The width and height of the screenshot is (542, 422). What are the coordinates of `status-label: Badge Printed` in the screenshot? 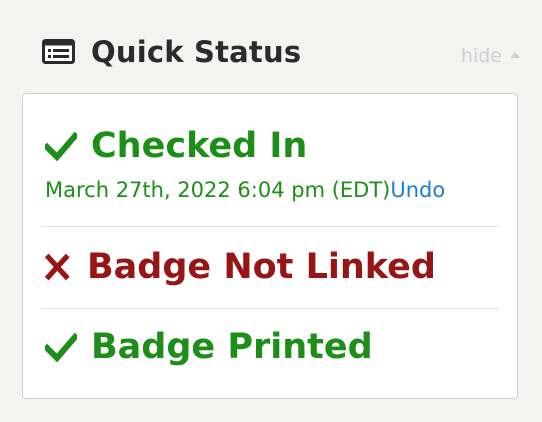 It's located at (232, 347).